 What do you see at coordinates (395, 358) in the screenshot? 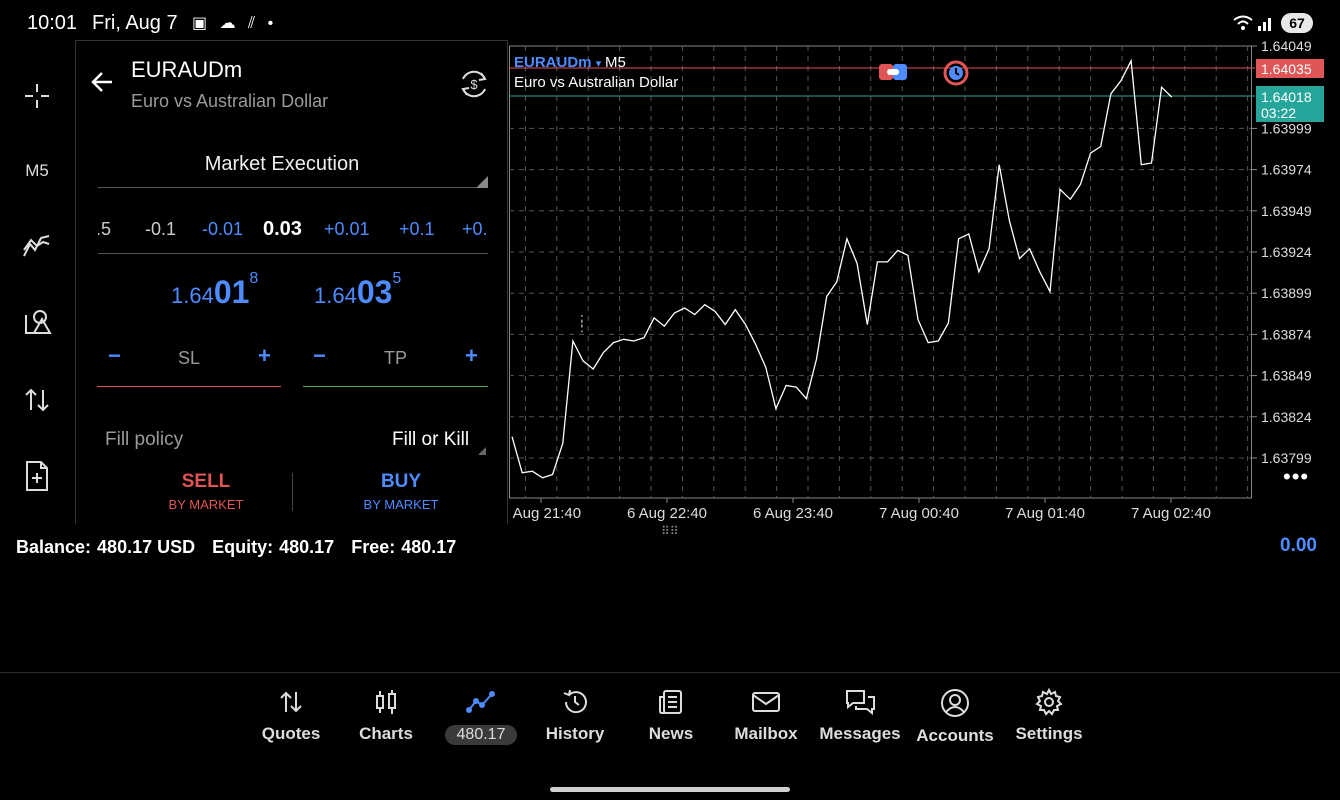
I see `tp-field: TP` at bounding box center [395, 358].